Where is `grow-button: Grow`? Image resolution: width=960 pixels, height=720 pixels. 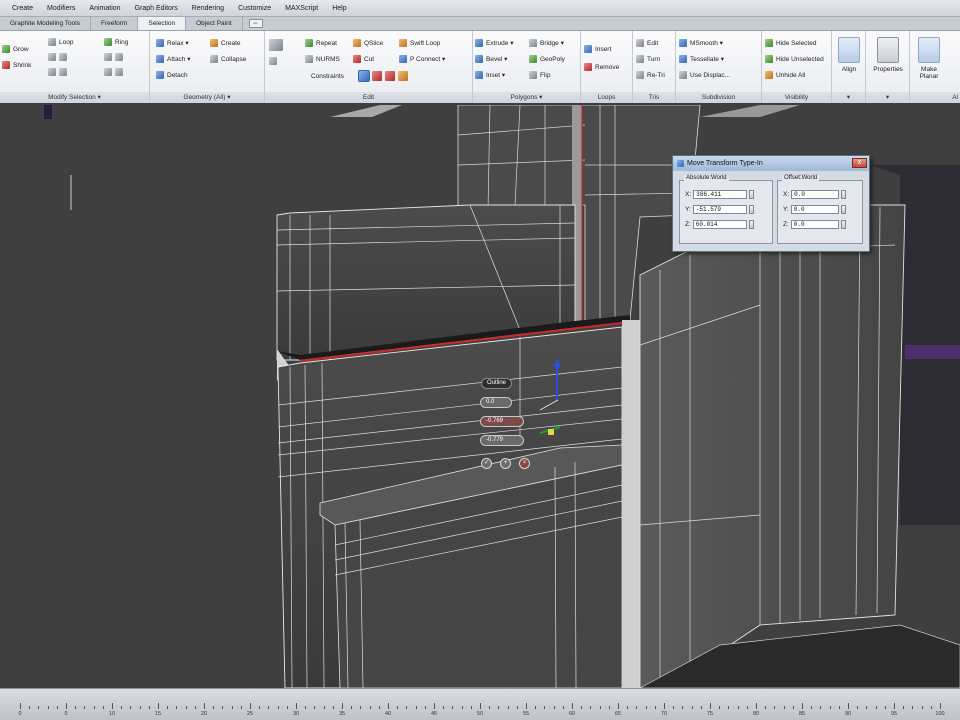 grow-button: Grow is located at coordinates (15, 49).